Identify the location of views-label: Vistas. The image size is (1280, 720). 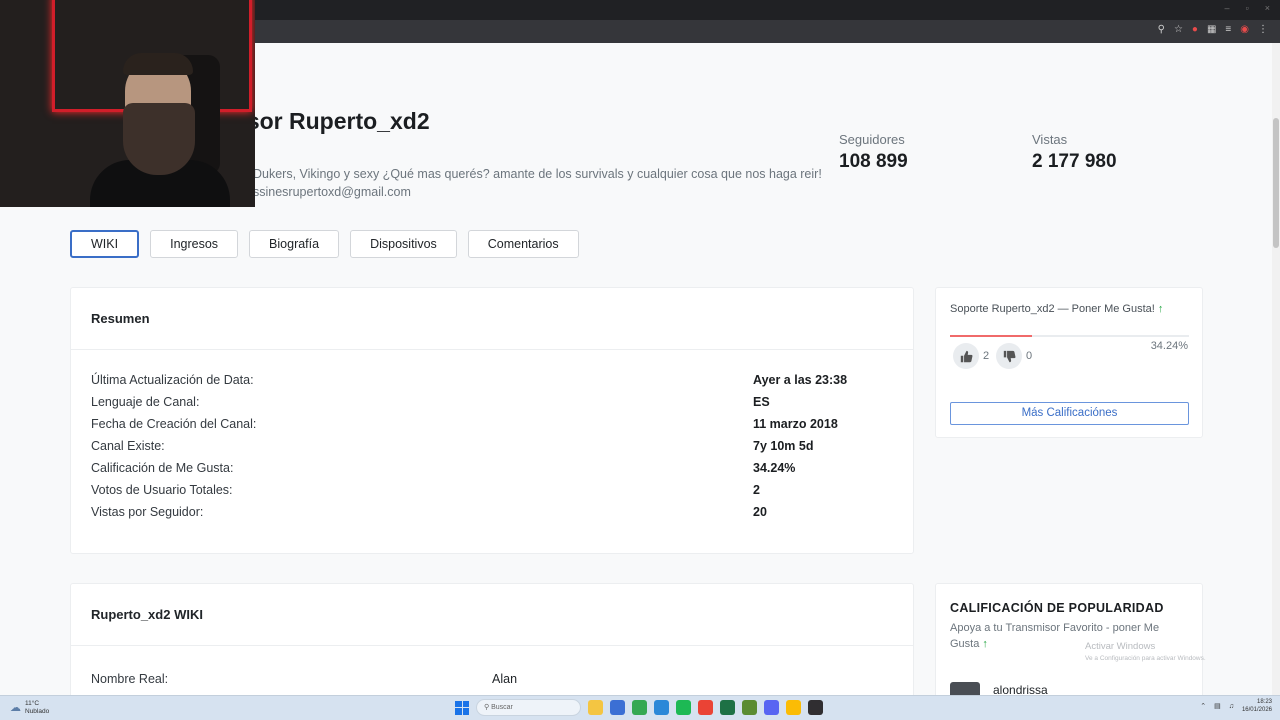
(1050, 139).